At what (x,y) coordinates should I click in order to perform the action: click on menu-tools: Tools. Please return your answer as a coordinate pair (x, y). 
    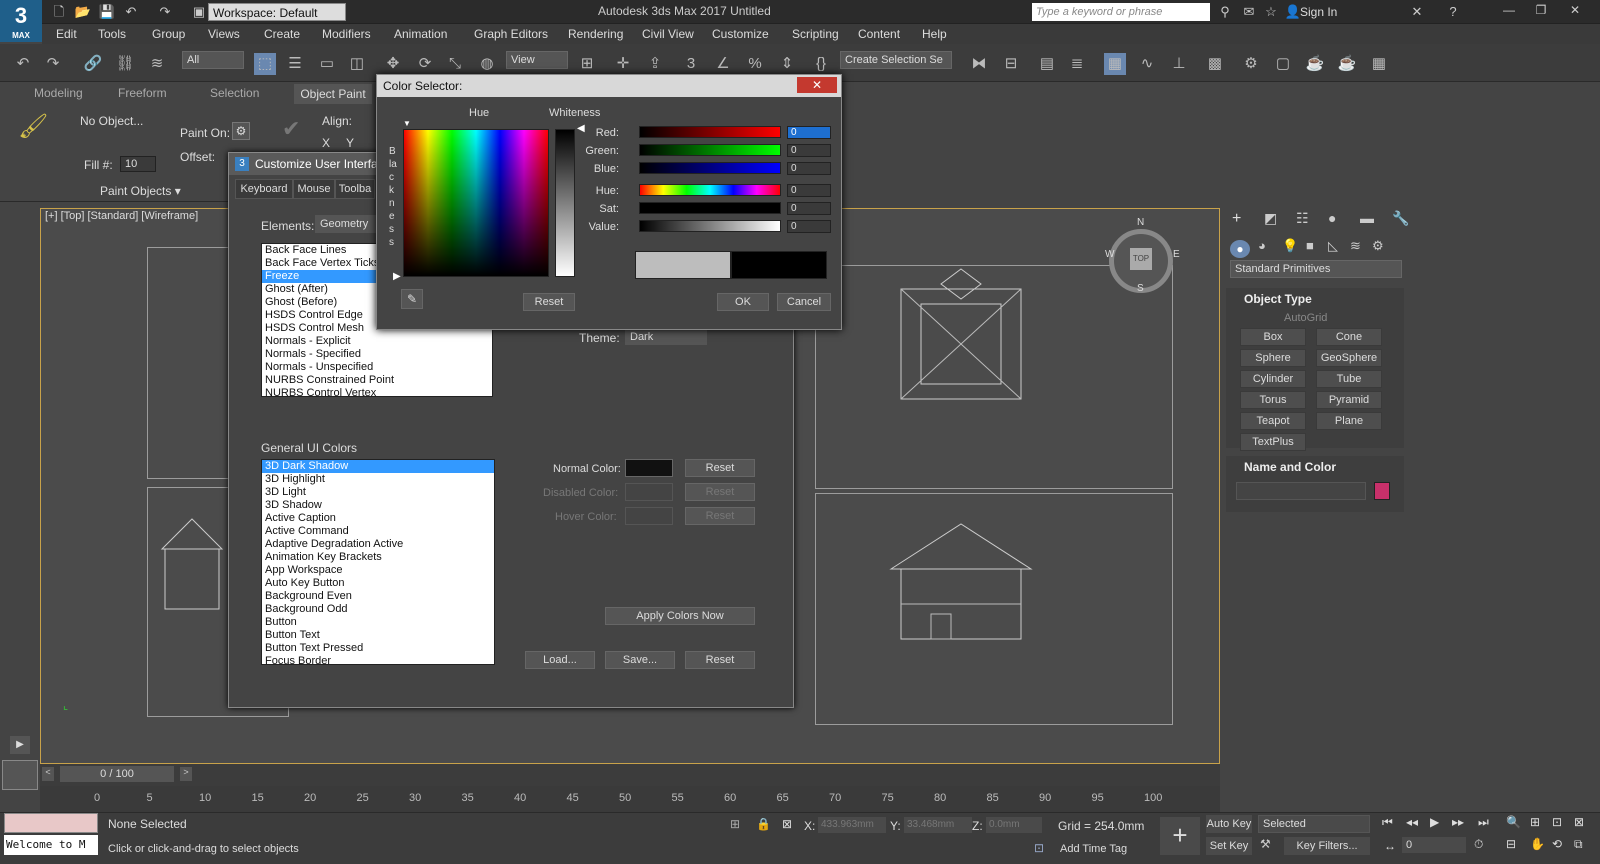
    Looking at the image, I should click on (112, 34).